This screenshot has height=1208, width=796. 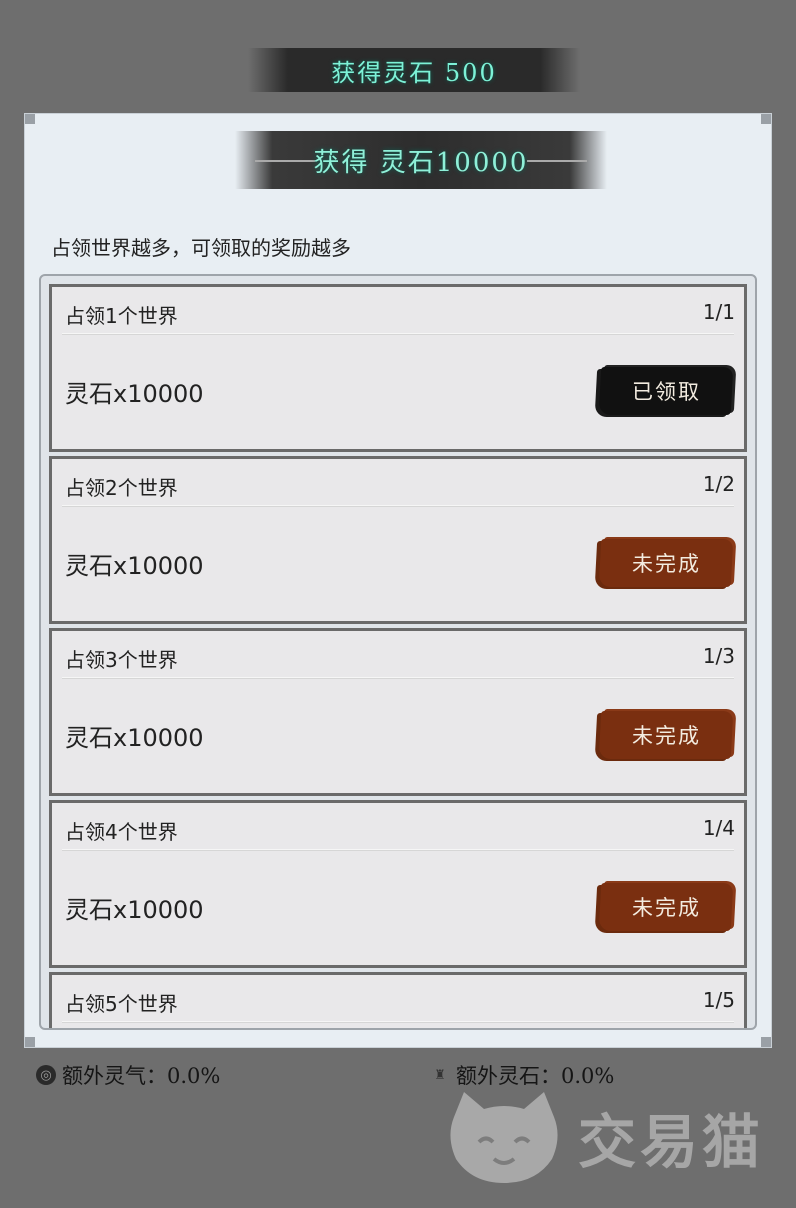 What do you see at coordinates (718, 1000) in the screenshot?
I see `reward-item-progress: 1/5` at bounding box center [718, 1000].